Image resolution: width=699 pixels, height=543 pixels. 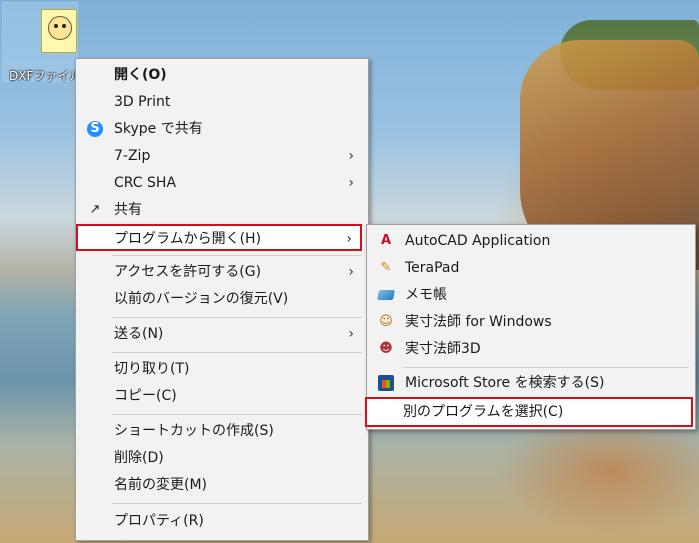 What do you see at coordinates (222, 334) in the screenshot?
I see `menu-item-send-to: 送る(N) ›` at bounding box center [222, 334].